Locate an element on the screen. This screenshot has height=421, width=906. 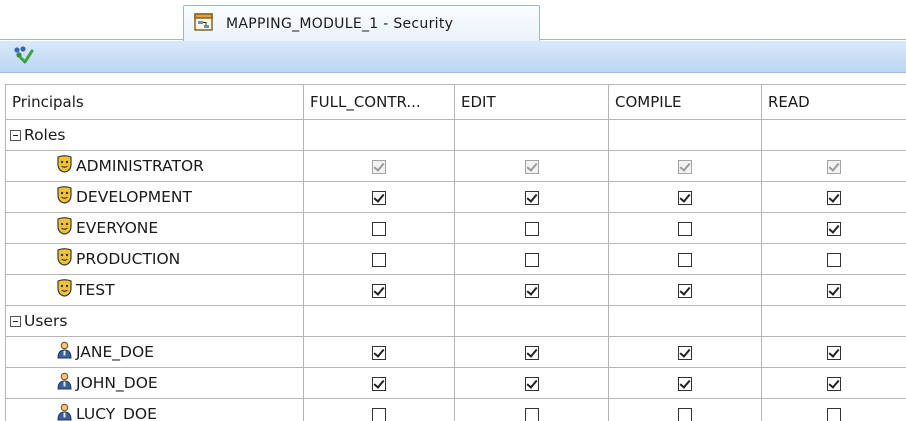
principal-test: TEST is located at coordinates (156, 290).